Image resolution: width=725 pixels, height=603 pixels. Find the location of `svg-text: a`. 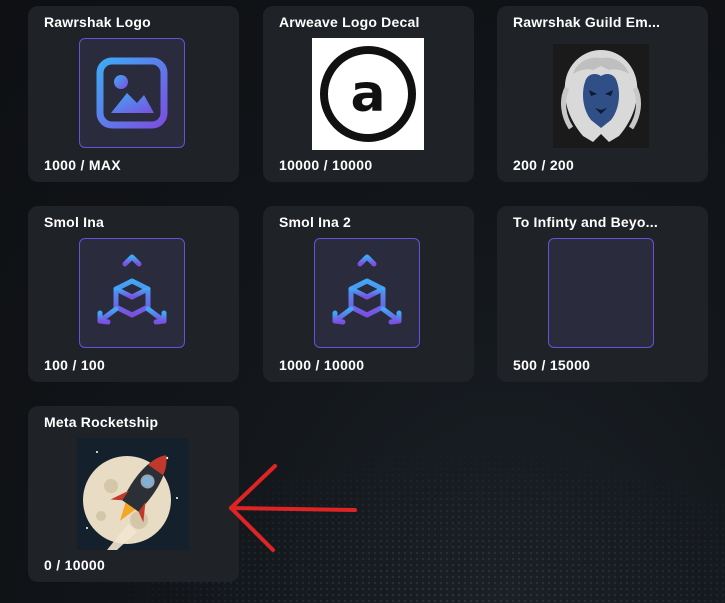

svg-text: a is located at coordinates (367, 94).